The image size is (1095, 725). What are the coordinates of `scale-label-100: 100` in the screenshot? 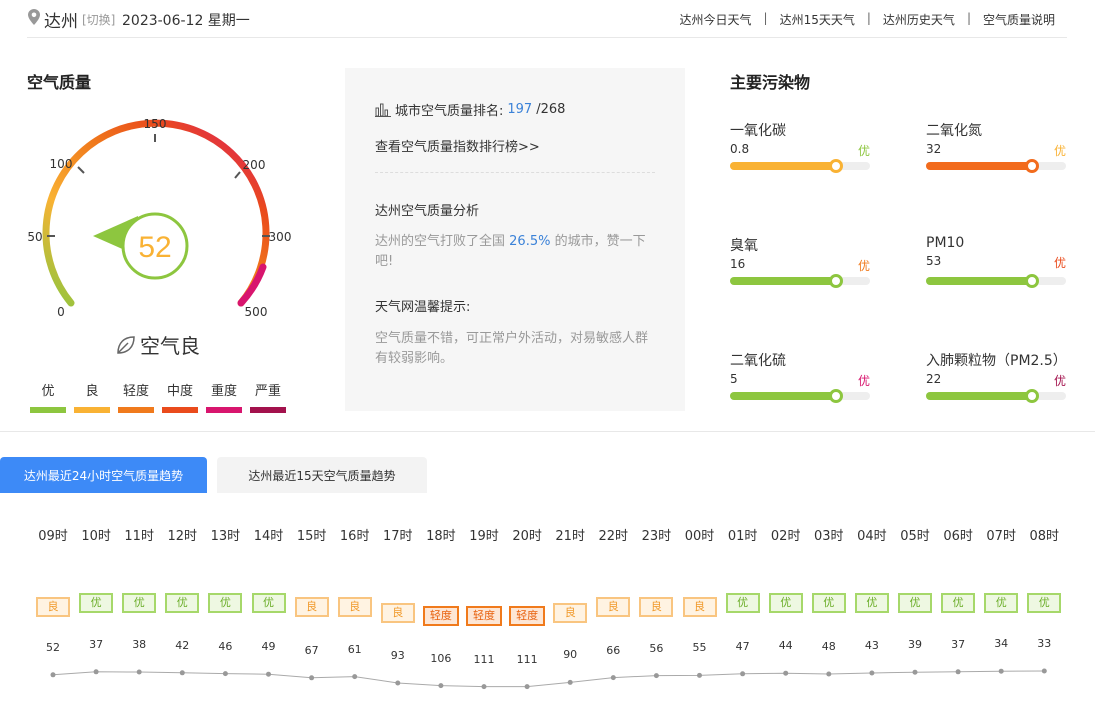 It's located at (61, 164).